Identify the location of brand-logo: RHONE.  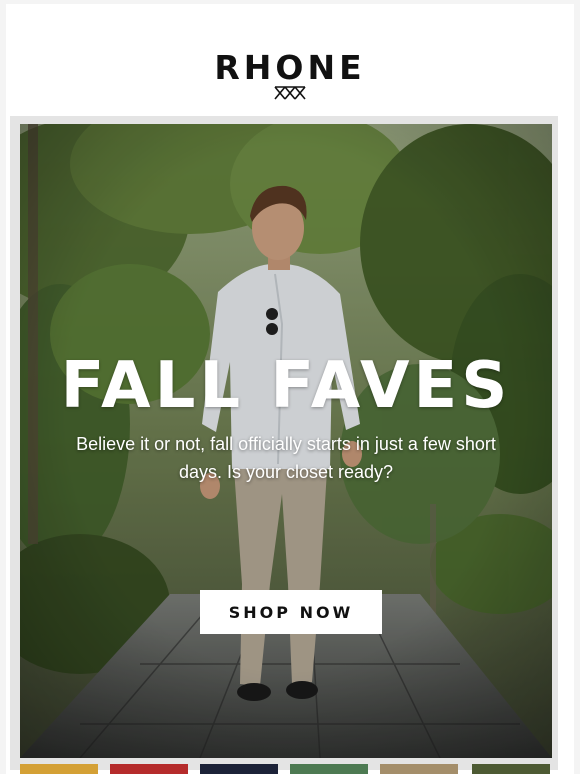
(290, 67).